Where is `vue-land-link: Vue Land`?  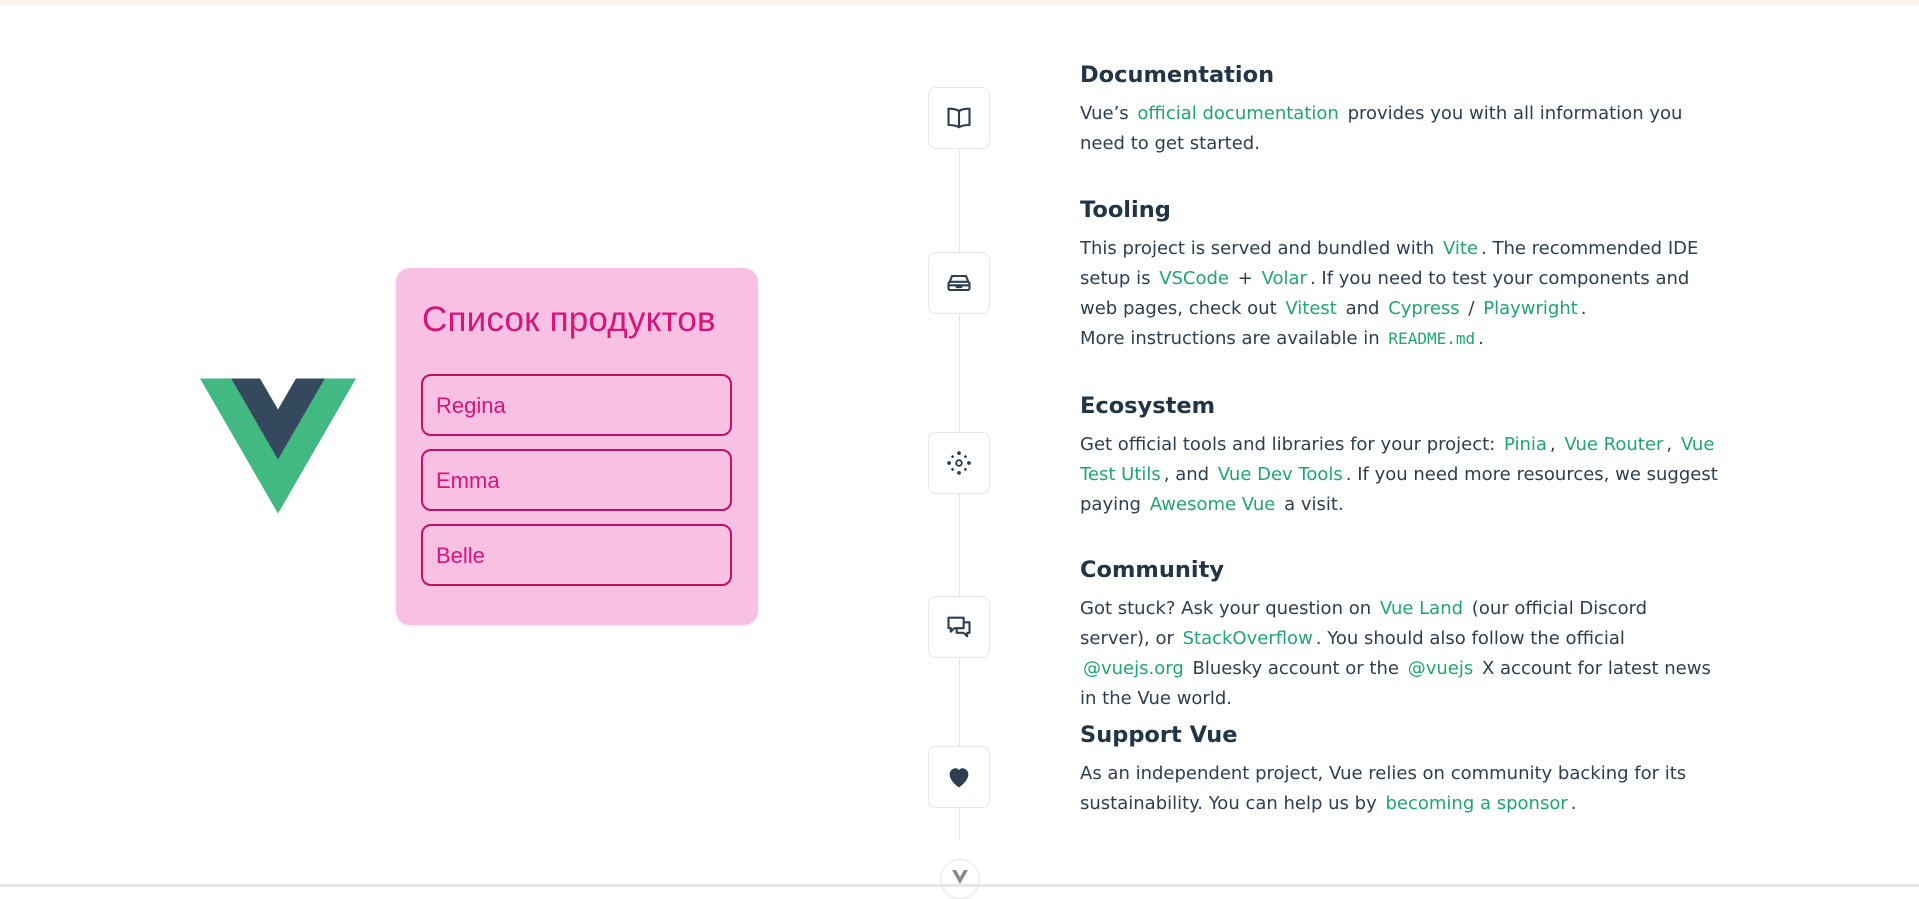 vue-land-link: Vue Land is located at coordinates (1421, 608).